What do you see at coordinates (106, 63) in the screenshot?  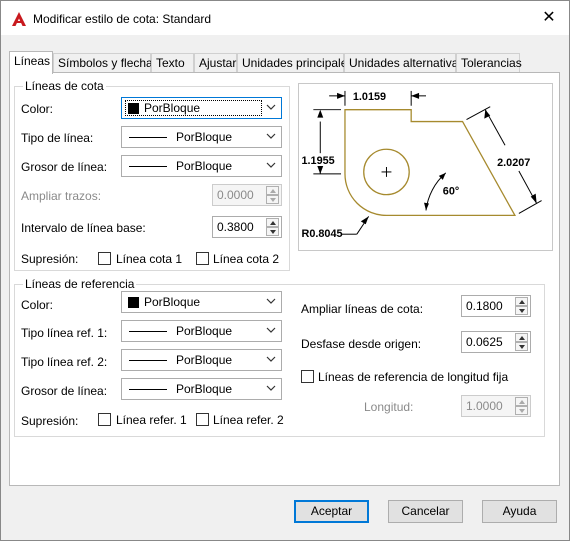 I see `tab-simbolos-flechas: Símbolos y flechas` at bounding box center [106, 63].